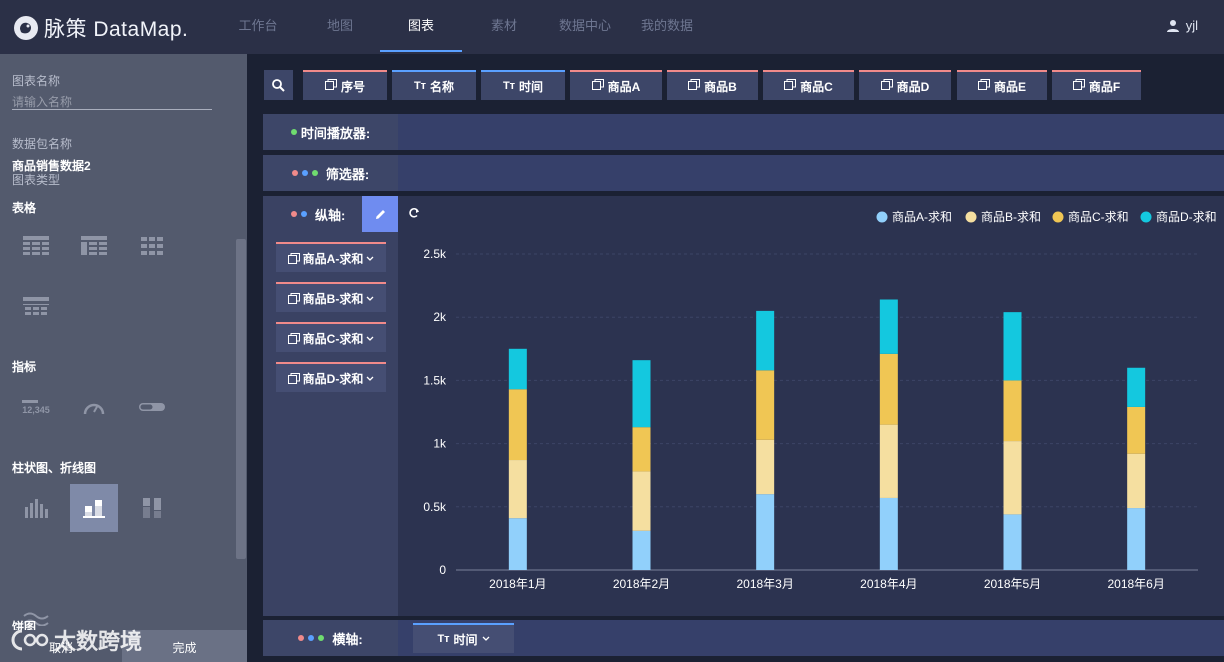 This screenshot has height=662, width=1224. What do you see at coordinates (1182, 25) in the screenshot?
I see `user-menu: yjl` at bounding box center [1182, 25].